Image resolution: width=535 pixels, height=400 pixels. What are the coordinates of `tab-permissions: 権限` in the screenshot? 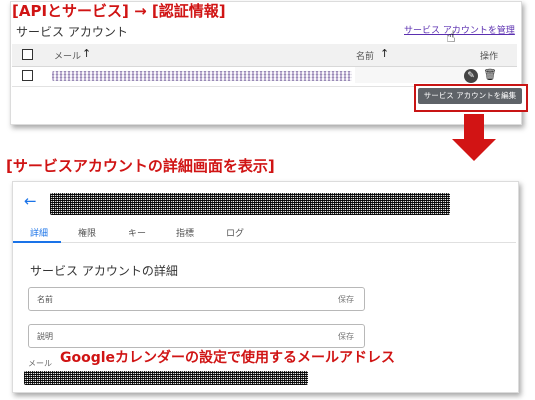 It's located at (87, 232).